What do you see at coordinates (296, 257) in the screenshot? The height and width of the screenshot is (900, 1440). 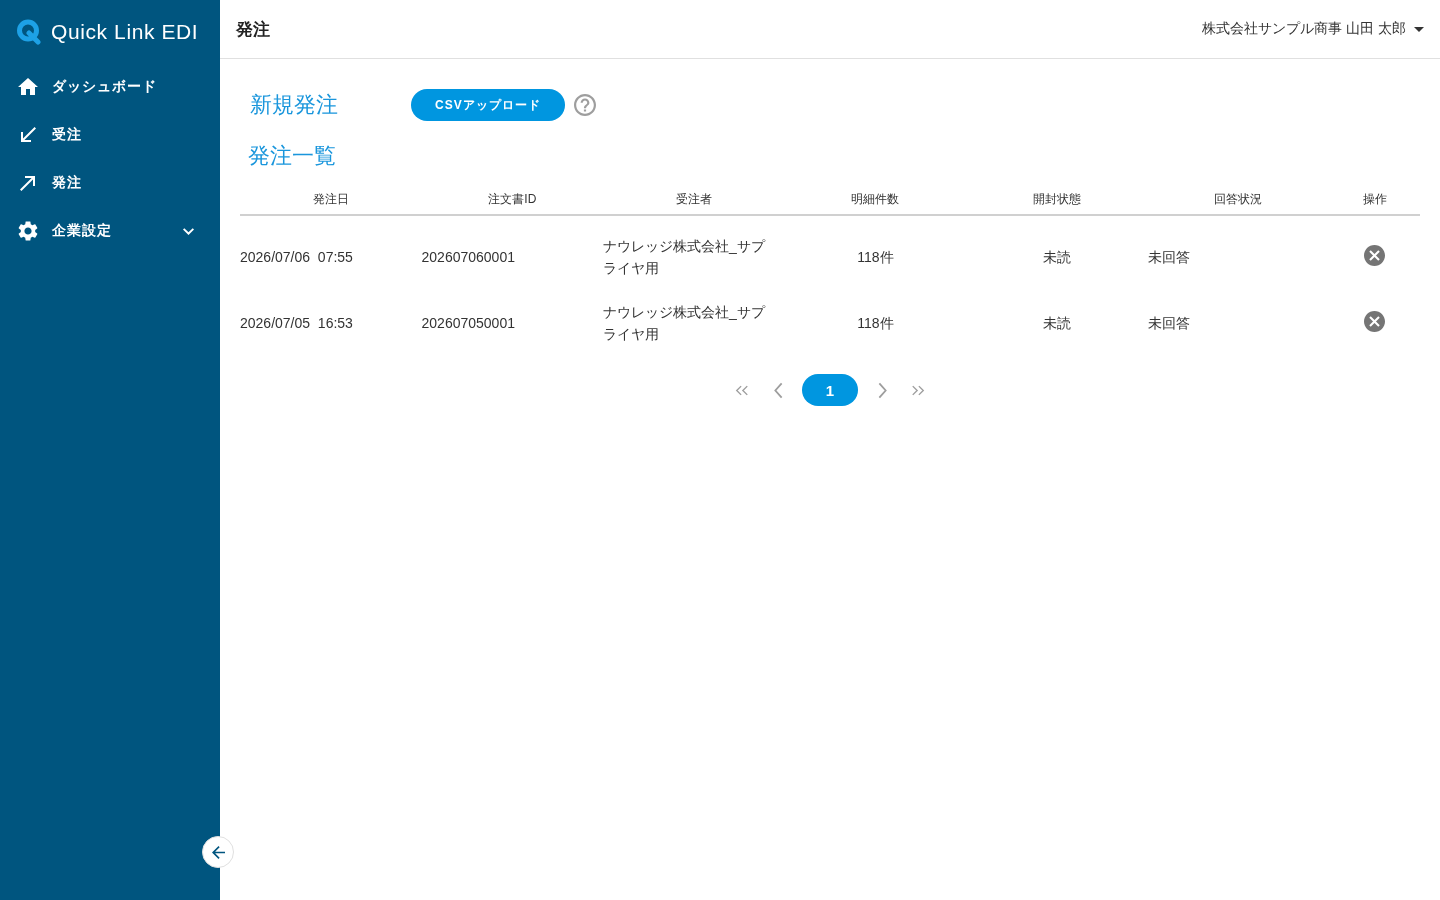 I see `table-cell-text: 2026/07/06 07:55` at bounding box center [296, 257].